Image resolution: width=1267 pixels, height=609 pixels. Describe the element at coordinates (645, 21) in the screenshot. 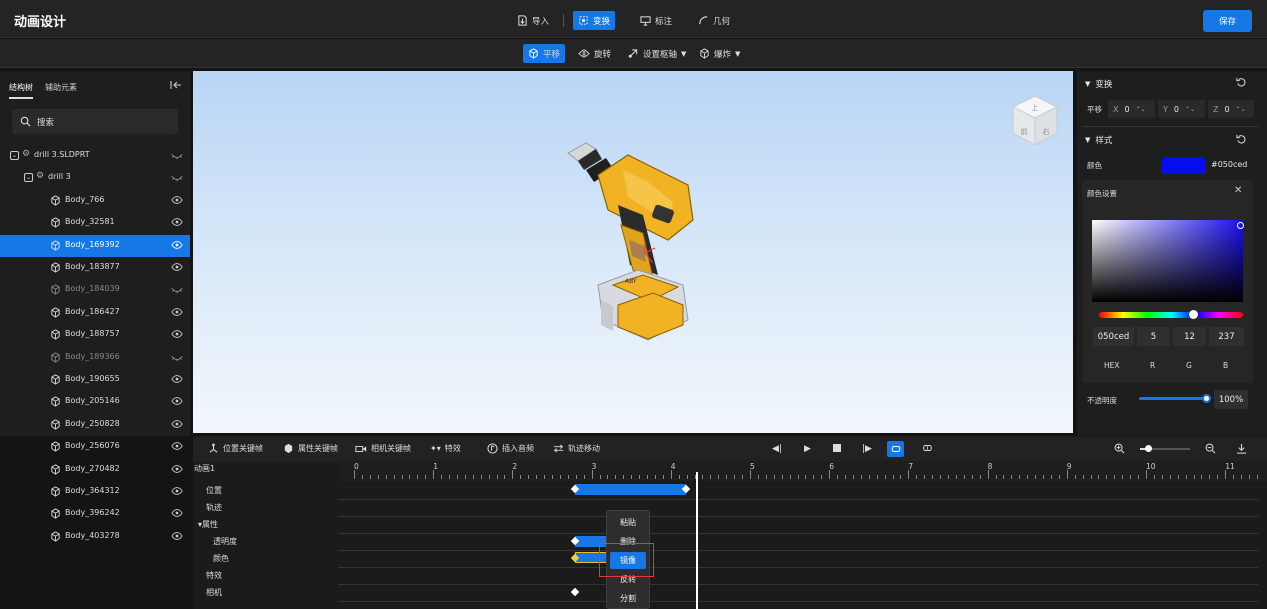

I see `annotate-icon` at that location.